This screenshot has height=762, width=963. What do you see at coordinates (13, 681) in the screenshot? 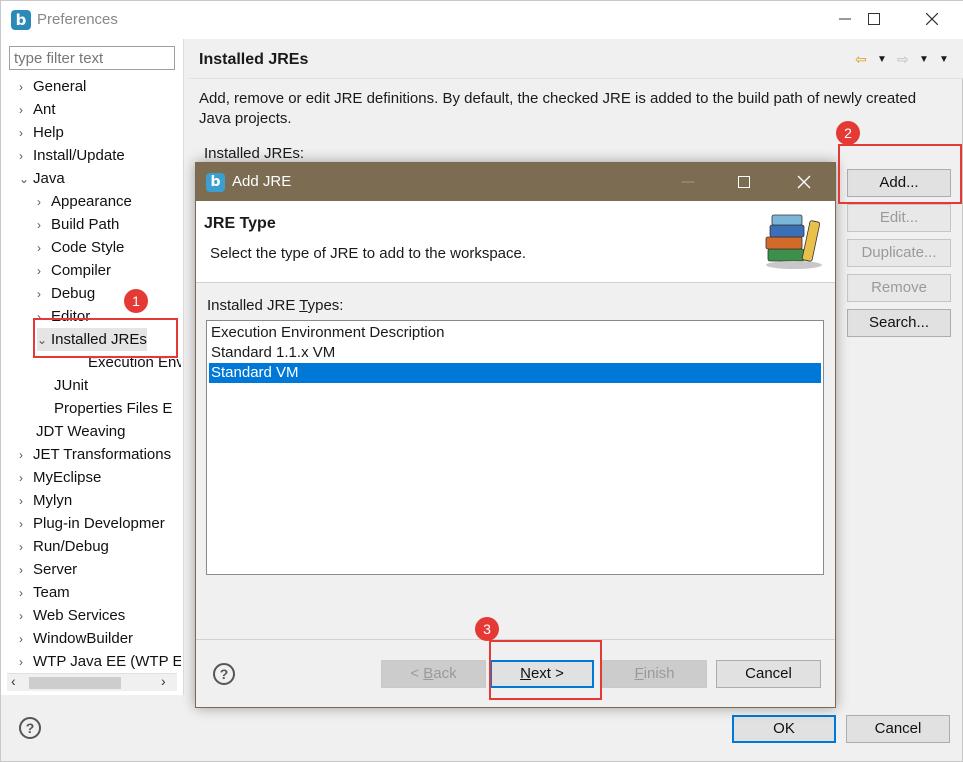
I see `scroll-left-icon: ‹` at bounding box center [13, 681].